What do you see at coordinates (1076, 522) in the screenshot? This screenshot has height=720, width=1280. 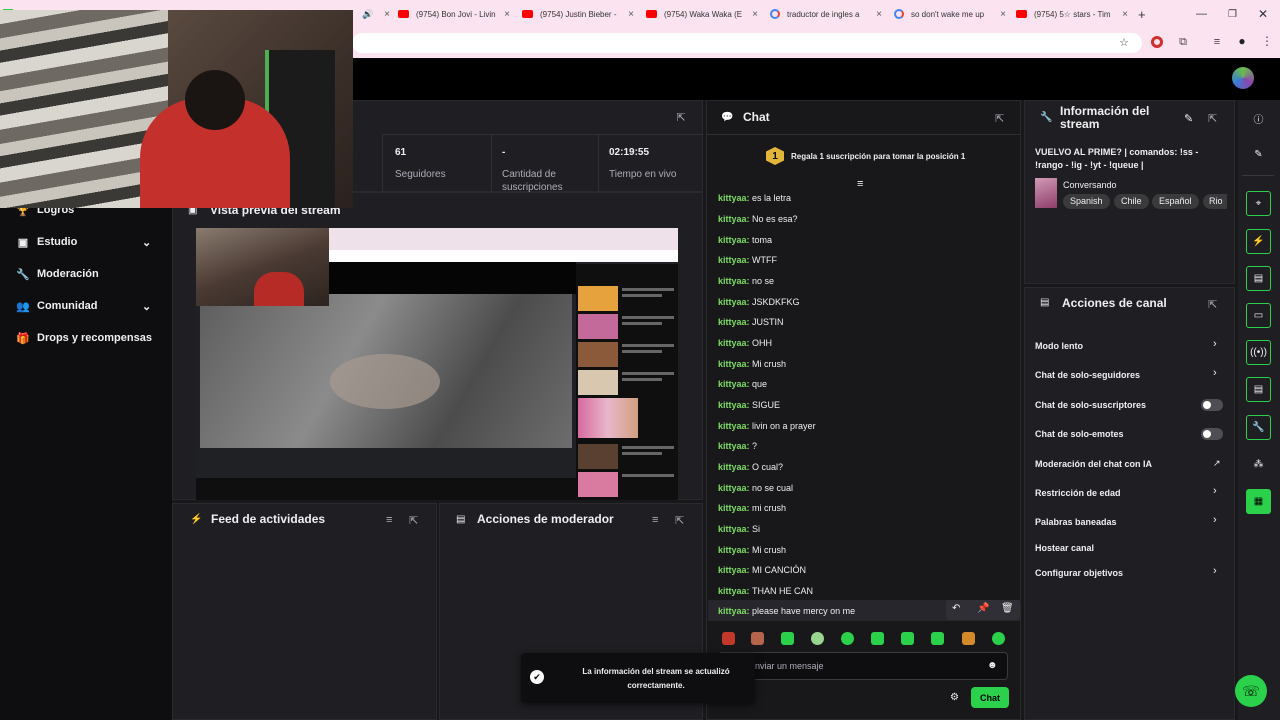 I see `action-banned-words: Palabras baneadas` at bounding box center [1076, 522].